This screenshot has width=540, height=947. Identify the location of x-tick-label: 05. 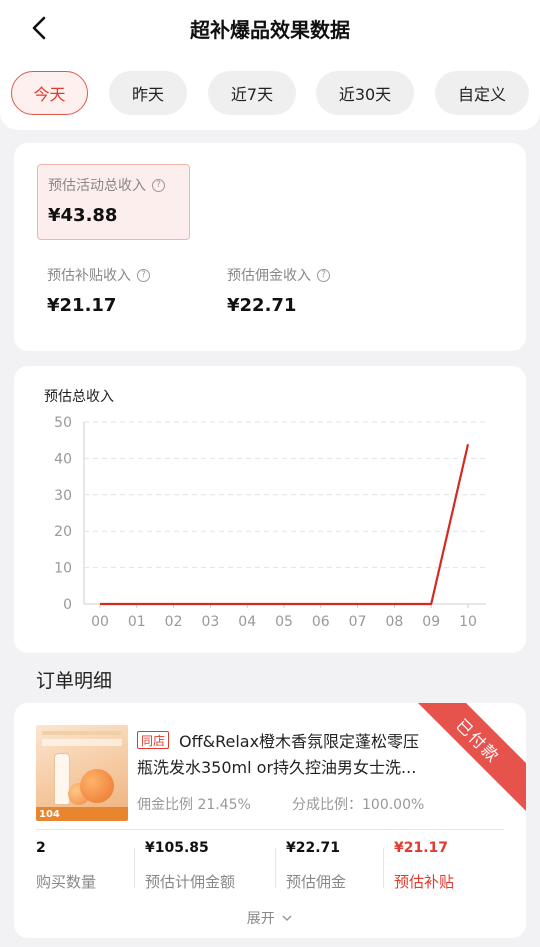
(284, 622).